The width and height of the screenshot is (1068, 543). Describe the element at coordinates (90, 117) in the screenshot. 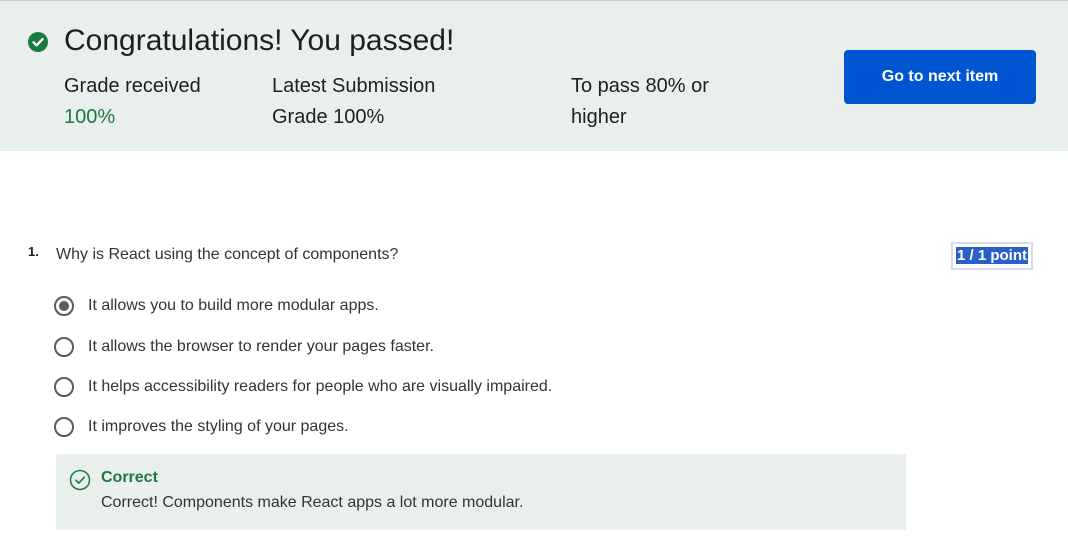

I see `grade-received-value: 100%` at that location.